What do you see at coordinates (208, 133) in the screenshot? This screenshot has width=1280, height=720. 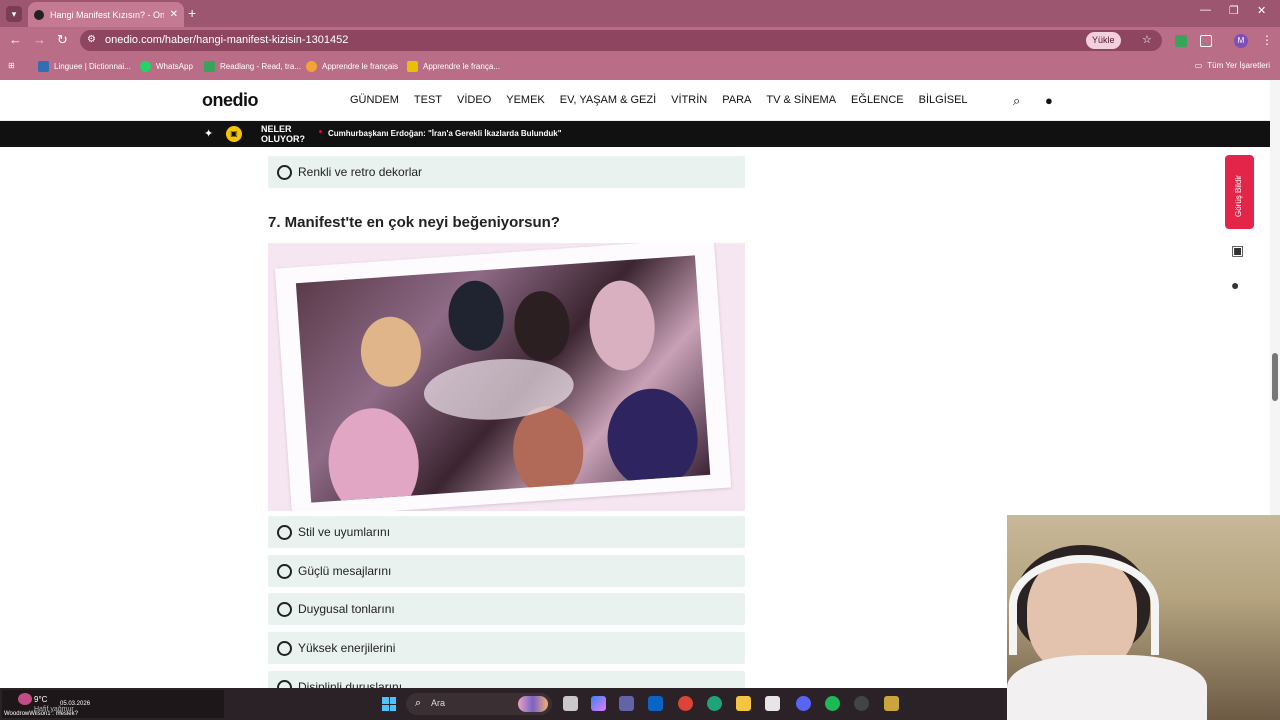 I see `shuffle-icon: ✦` at bounding box center [208, 133].